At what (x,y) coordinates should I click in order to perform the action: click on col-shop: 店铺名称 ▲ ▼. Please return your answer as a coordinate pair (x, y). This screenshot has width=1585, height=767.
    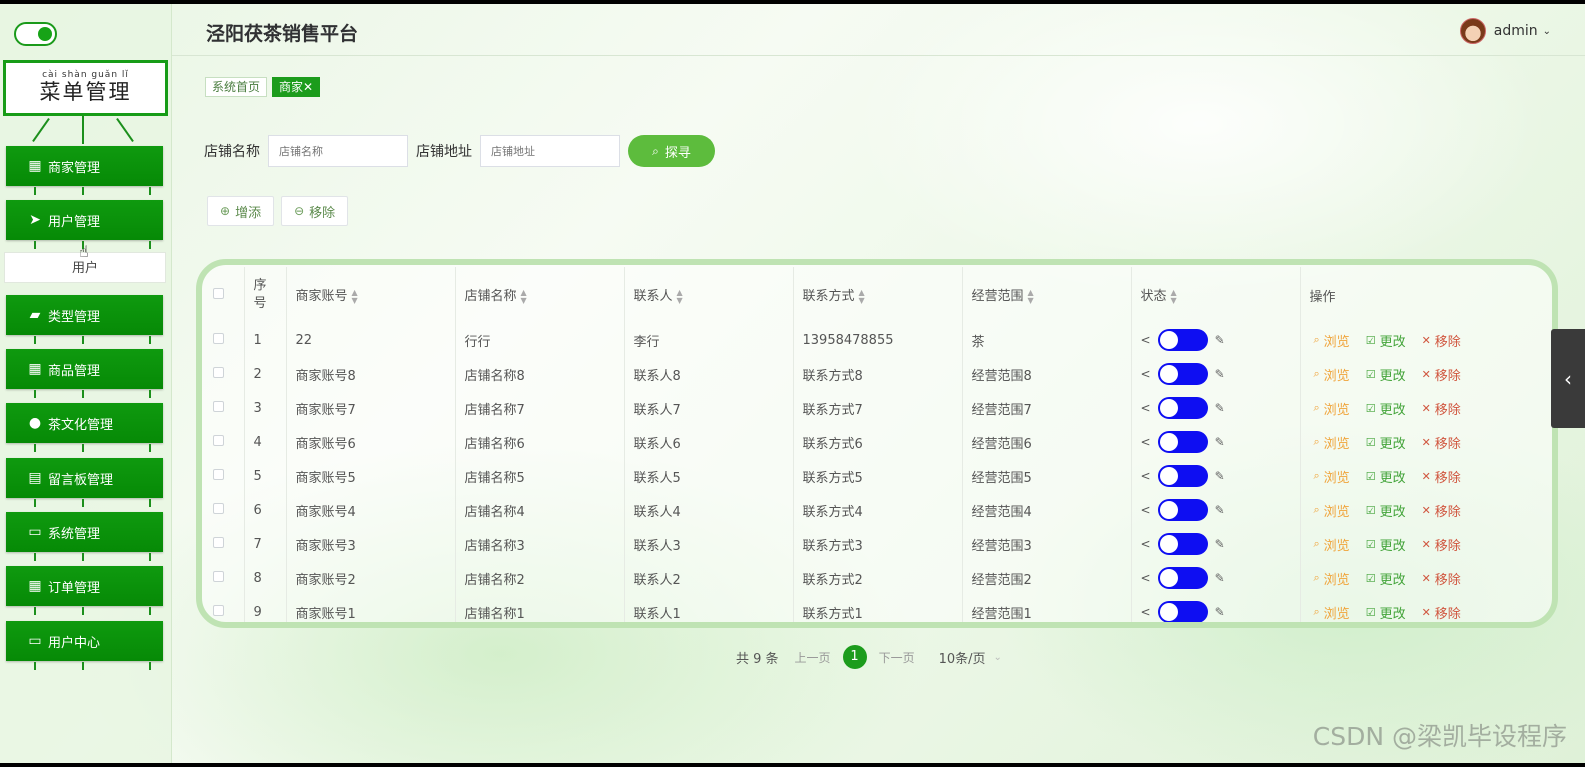
    Looking at the image, I should click on (540, 295).